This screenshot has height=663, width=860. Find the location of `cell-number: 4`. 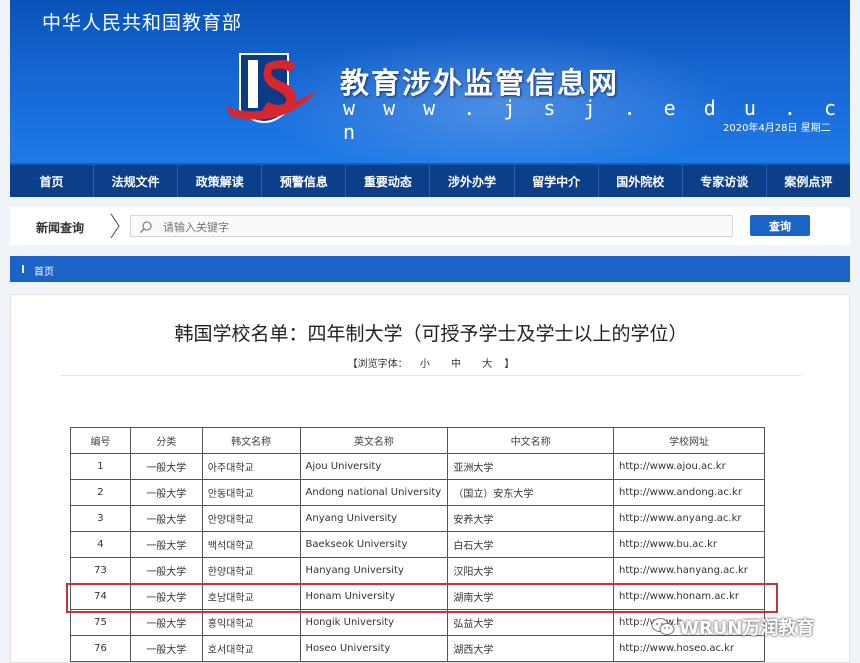

cell-number: 4 is located at coordinates (100, 544).